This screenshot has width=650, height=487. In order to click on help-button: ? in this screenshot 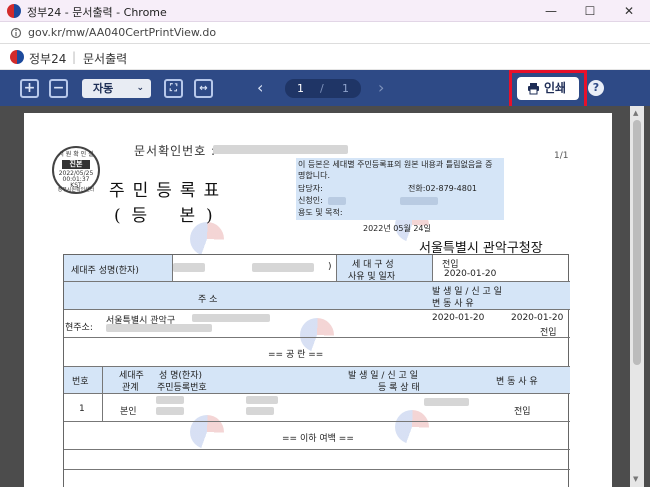, I will do `click(596, 88)`.